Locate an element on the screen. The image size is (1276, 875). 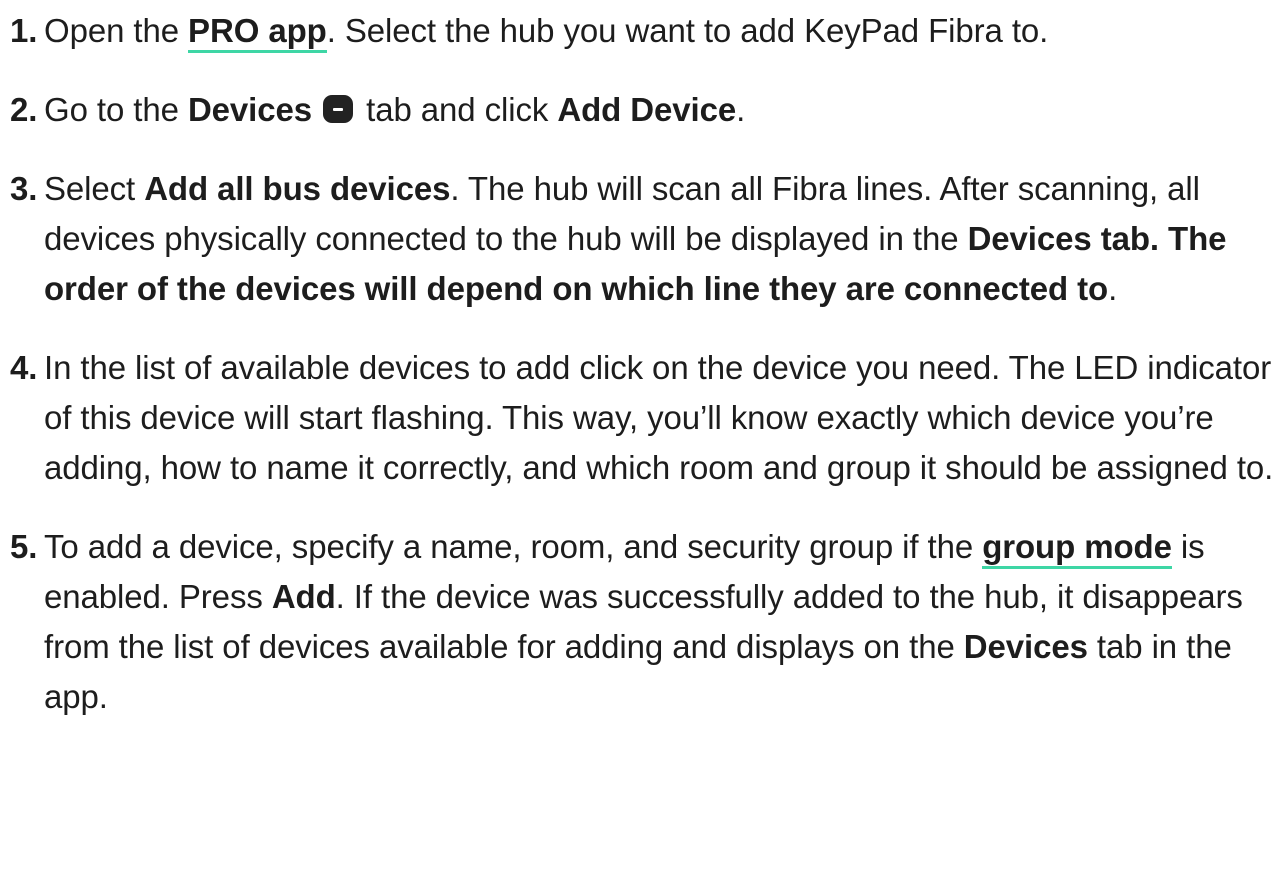
step-text: Open the is located at coordinates (116, 30).